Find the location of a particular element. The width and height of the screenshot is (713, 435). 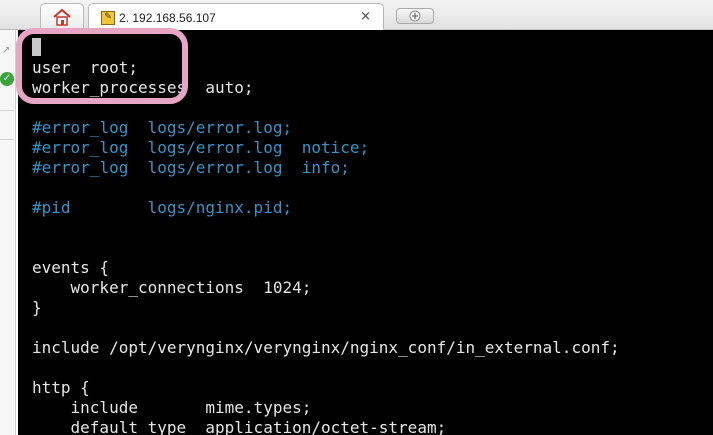

terminal-session-icon: ✎ is located at coordinates (108, 17).